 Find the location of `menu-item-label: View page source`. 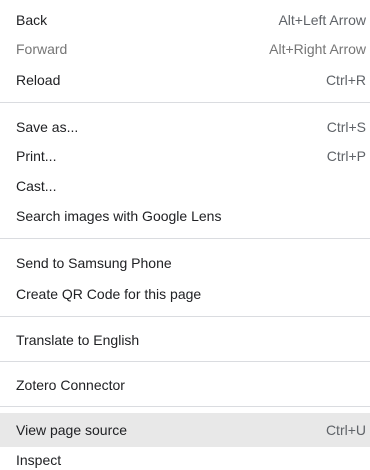

menu-item-label: View page source is located at coordinates (72, 430).